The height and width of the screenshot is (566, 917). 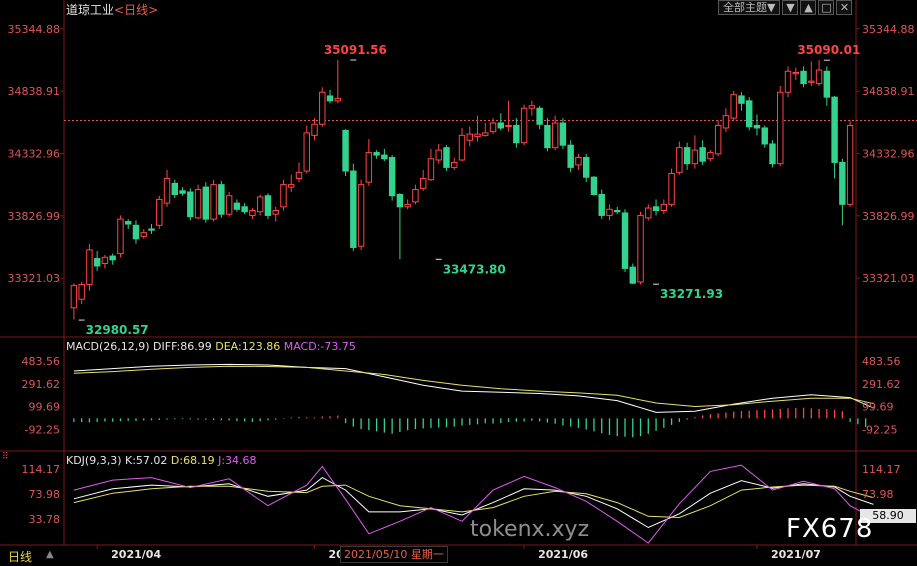 What do you see at coordinates (878, 494) in the screenshot?
I see `kdj-tick-label-right: 73.98` at bounding box center [878, 494].